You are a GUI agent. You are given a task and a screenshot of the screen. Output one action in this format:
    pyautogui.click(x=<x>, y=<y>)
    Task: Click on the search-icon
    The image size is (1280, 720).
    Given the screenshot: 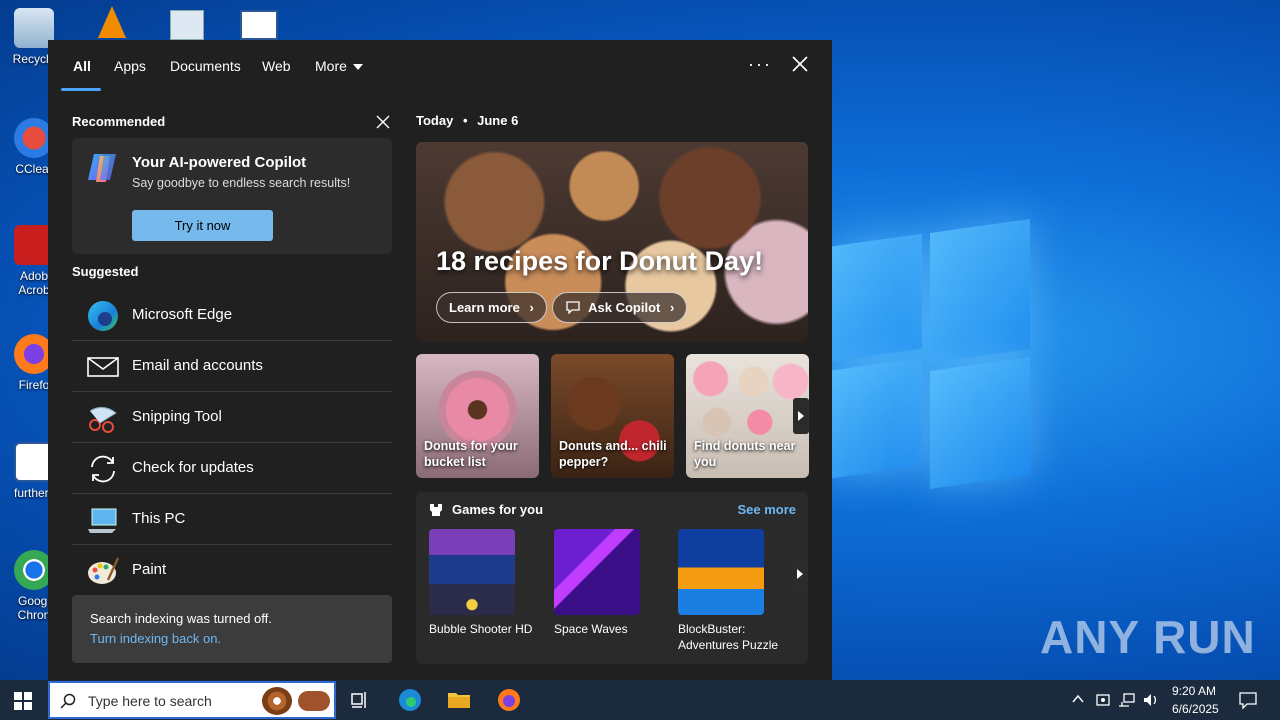 What is the action you would take?
    pyautogui.click(x=68, y=701)
    